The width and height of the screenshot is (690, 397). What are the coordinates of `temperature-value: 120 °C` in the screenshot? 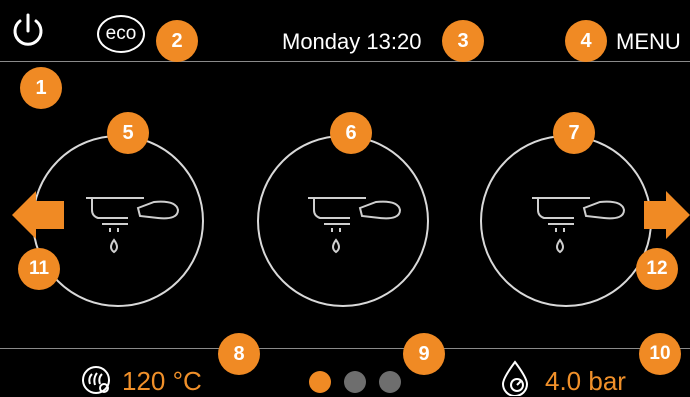 It's located at (162, 381).